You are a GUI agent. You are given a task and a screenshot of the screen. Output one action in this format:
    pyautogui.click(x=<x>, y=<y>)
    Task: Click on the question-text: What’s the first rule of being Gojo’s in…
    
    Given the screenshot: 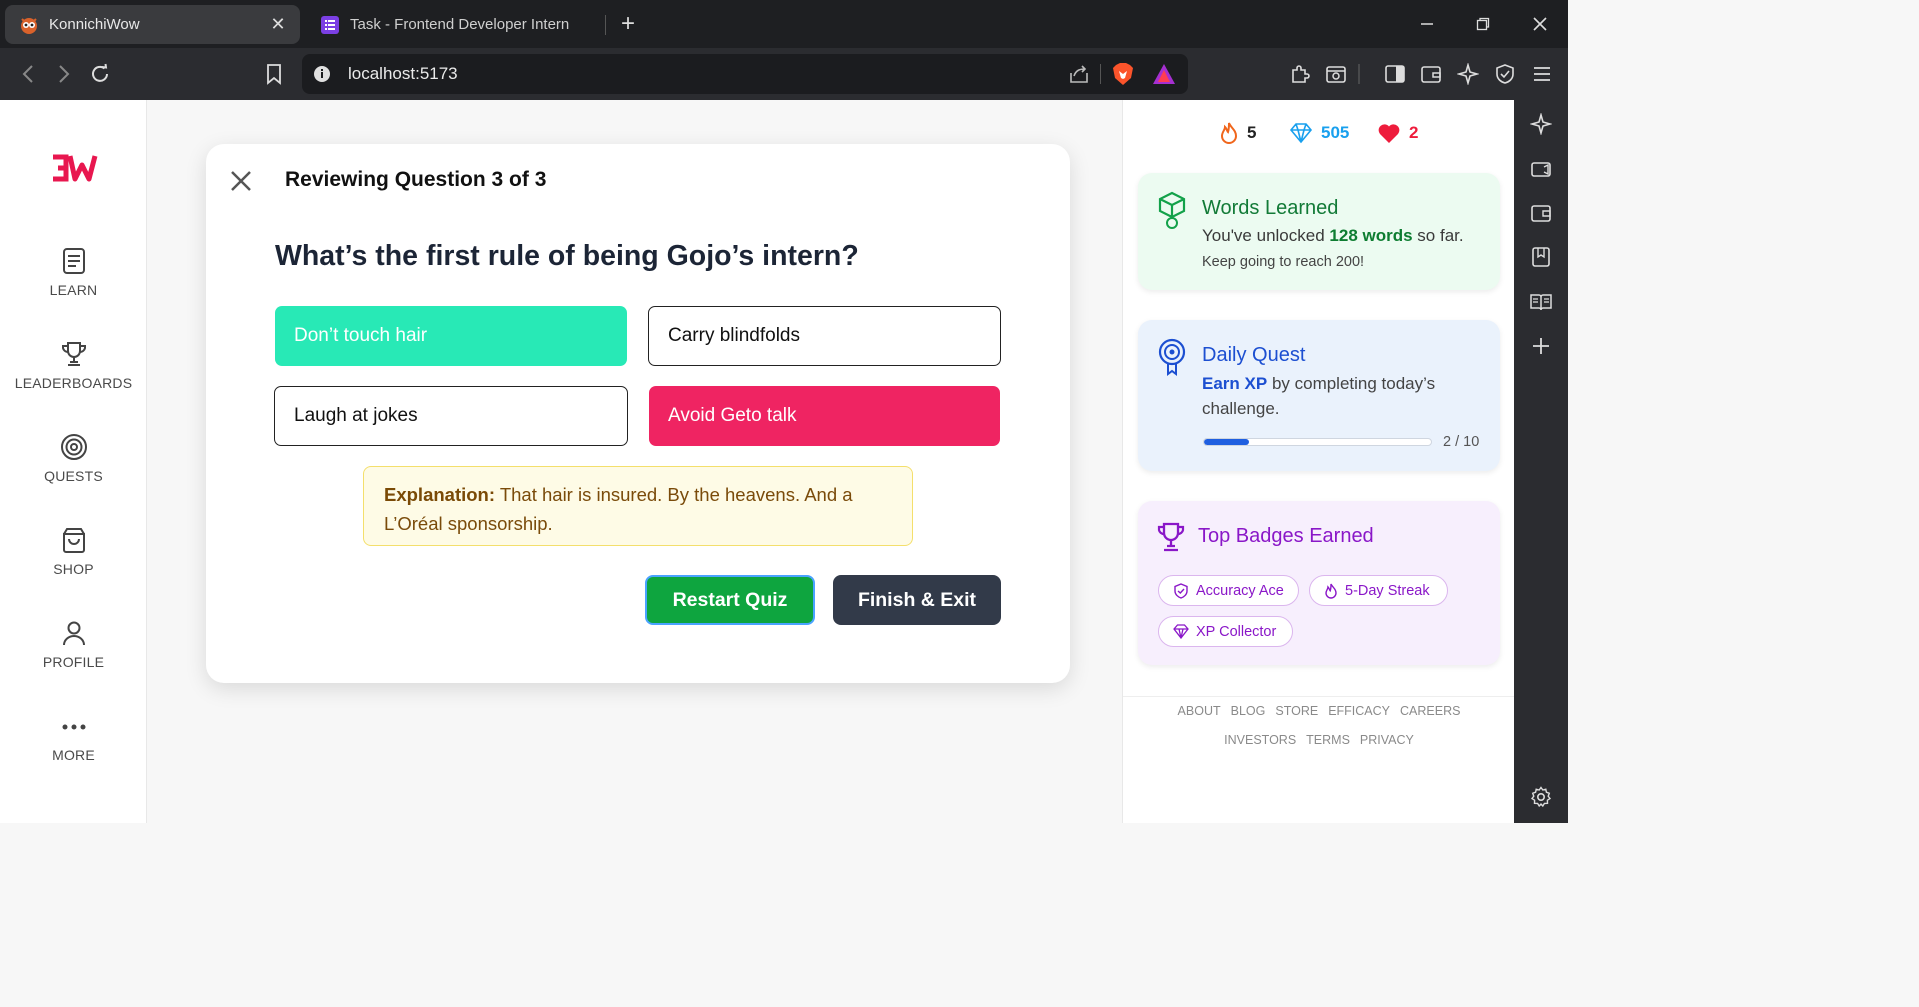 What is the action you would take?
    pyautogui.click(x=567, y=256)
    